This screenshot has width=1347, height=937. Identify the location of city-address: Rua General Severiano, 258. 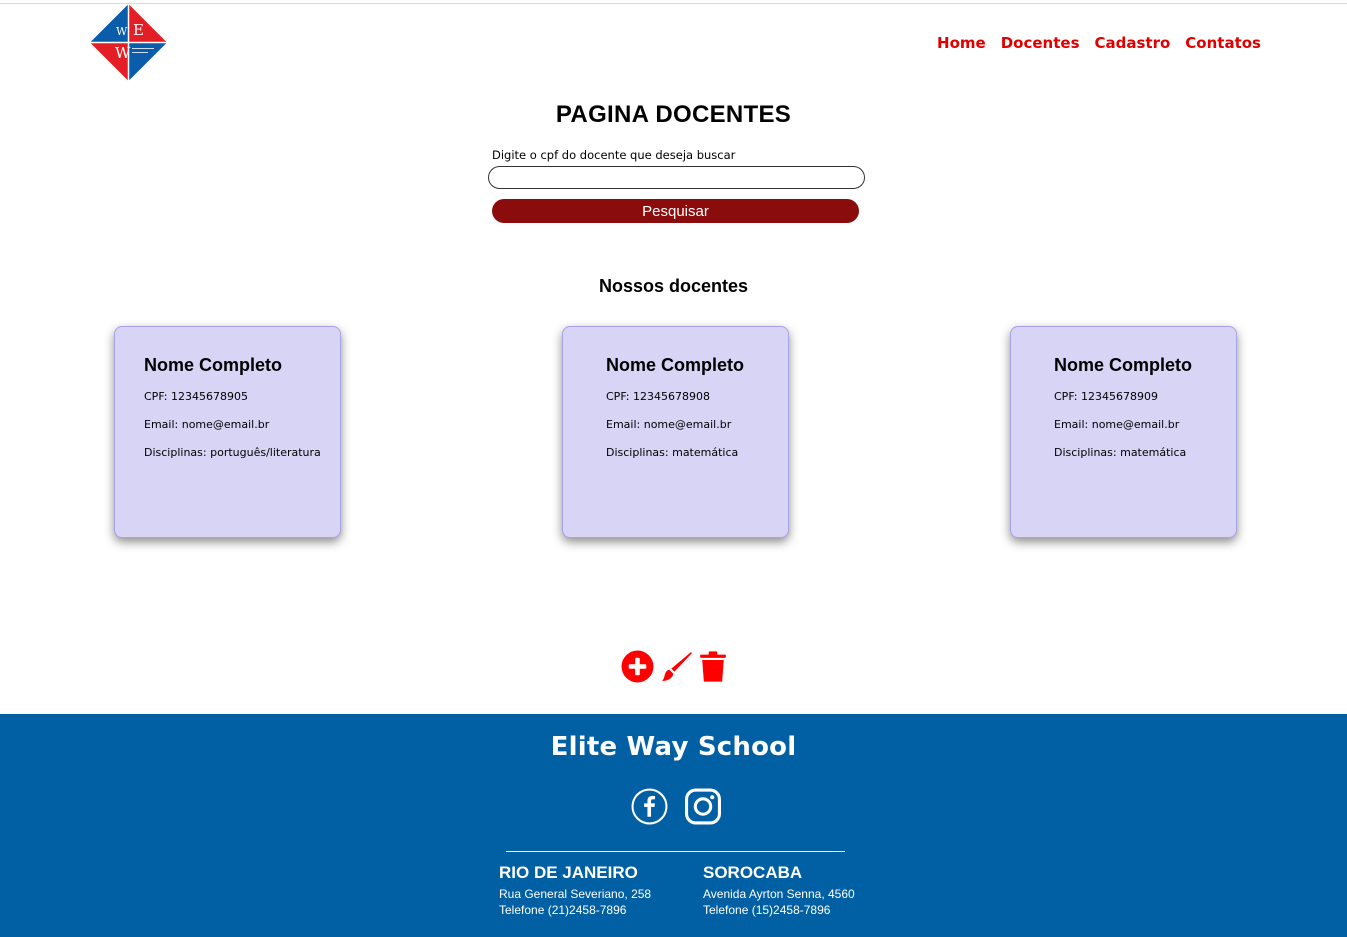
(575, 894).